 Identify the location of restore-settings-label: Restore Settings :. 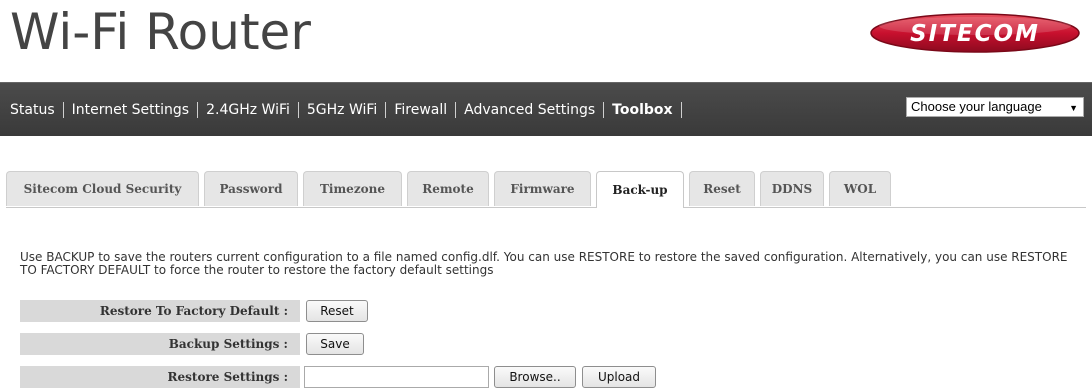
(160, 377).